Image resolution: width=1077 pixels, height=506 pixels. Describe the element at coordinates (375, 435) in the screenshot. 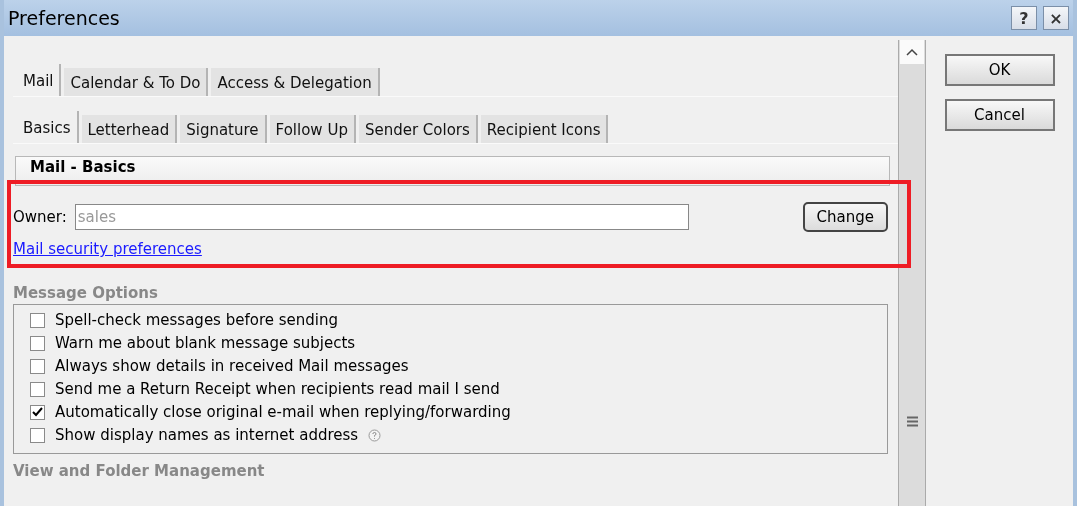

I see `help-icon` at that location.